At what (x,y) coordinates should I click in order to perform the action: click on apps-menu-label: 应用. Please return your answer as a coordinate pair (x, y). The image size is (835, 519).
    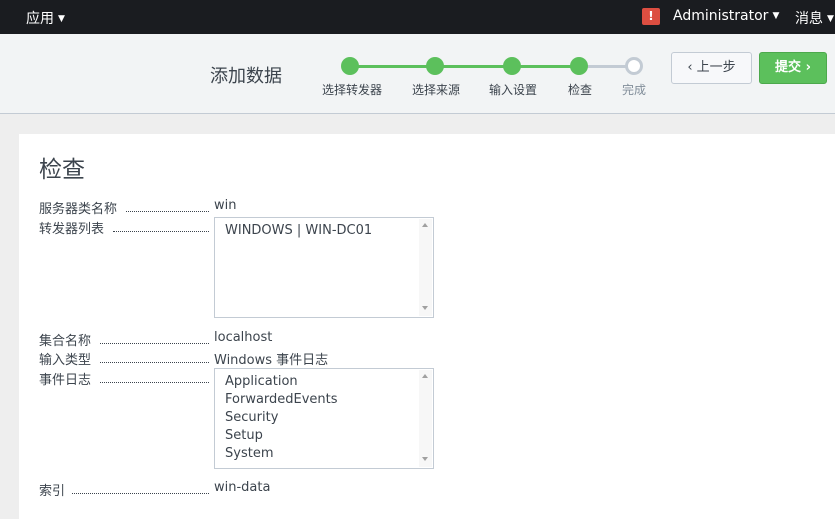
    Looking at the image, I should click on (40, 19).